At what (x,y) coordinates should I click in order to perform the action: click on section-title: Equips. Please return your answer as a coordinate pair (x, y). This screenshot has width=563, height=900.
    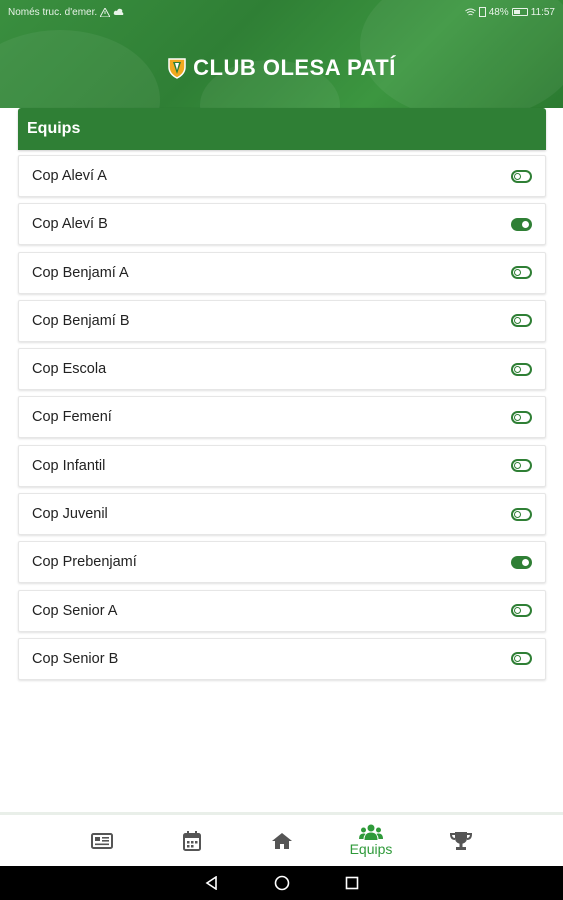
    Looking at the image, I should click on (54, 128).